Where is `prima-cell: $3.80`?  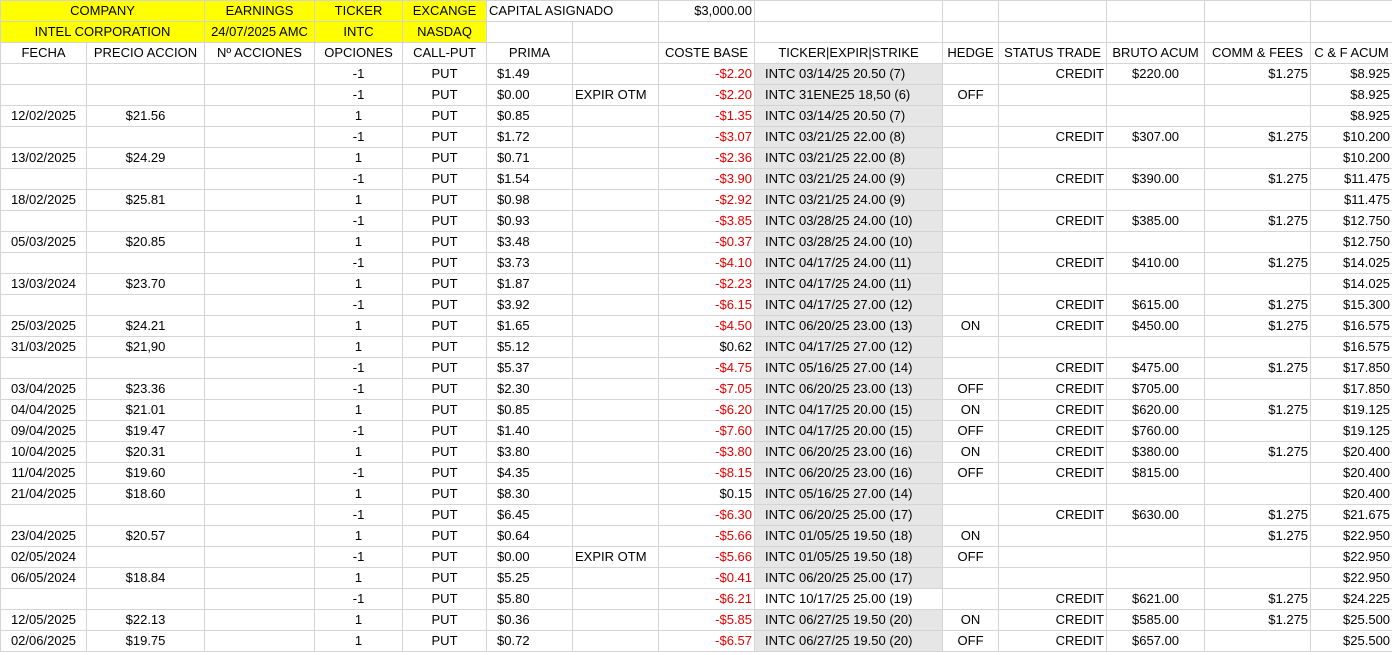 prima-cell: $3.80 is located at coordinates (530, 452).